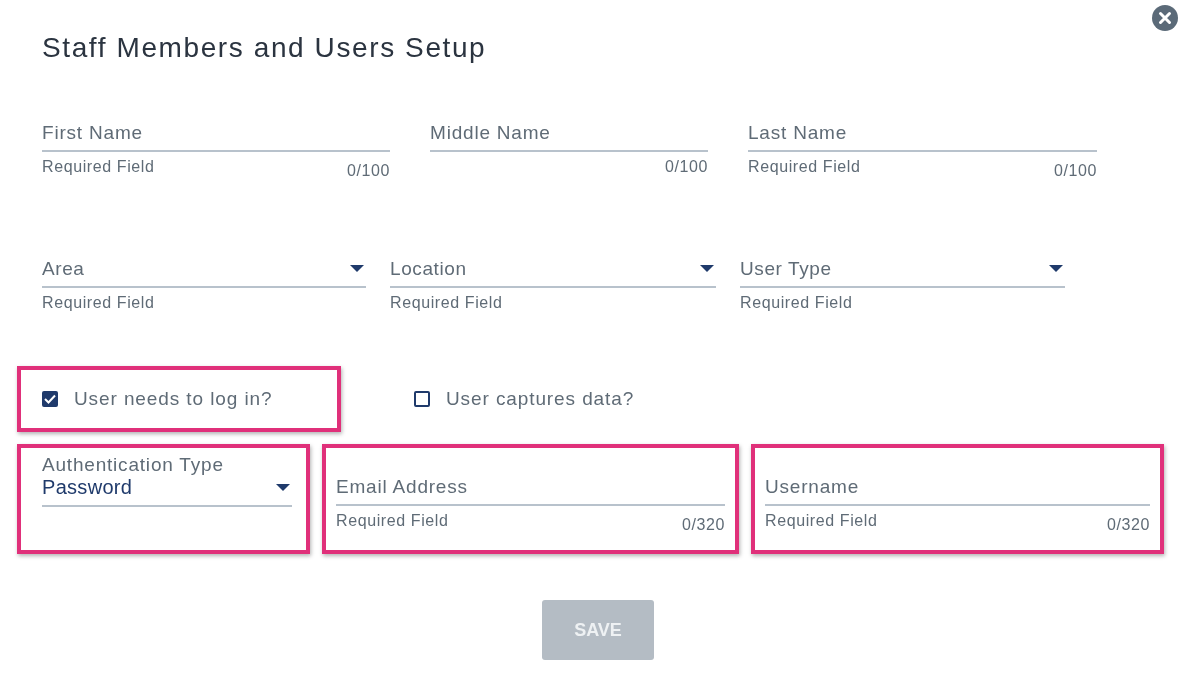 The width and height of the screenshot is (1187, 699). What do you see at coordinates (553, 272) in the screenshot?
I see `dropdown-field: Location` at bounding box center [553, 272].